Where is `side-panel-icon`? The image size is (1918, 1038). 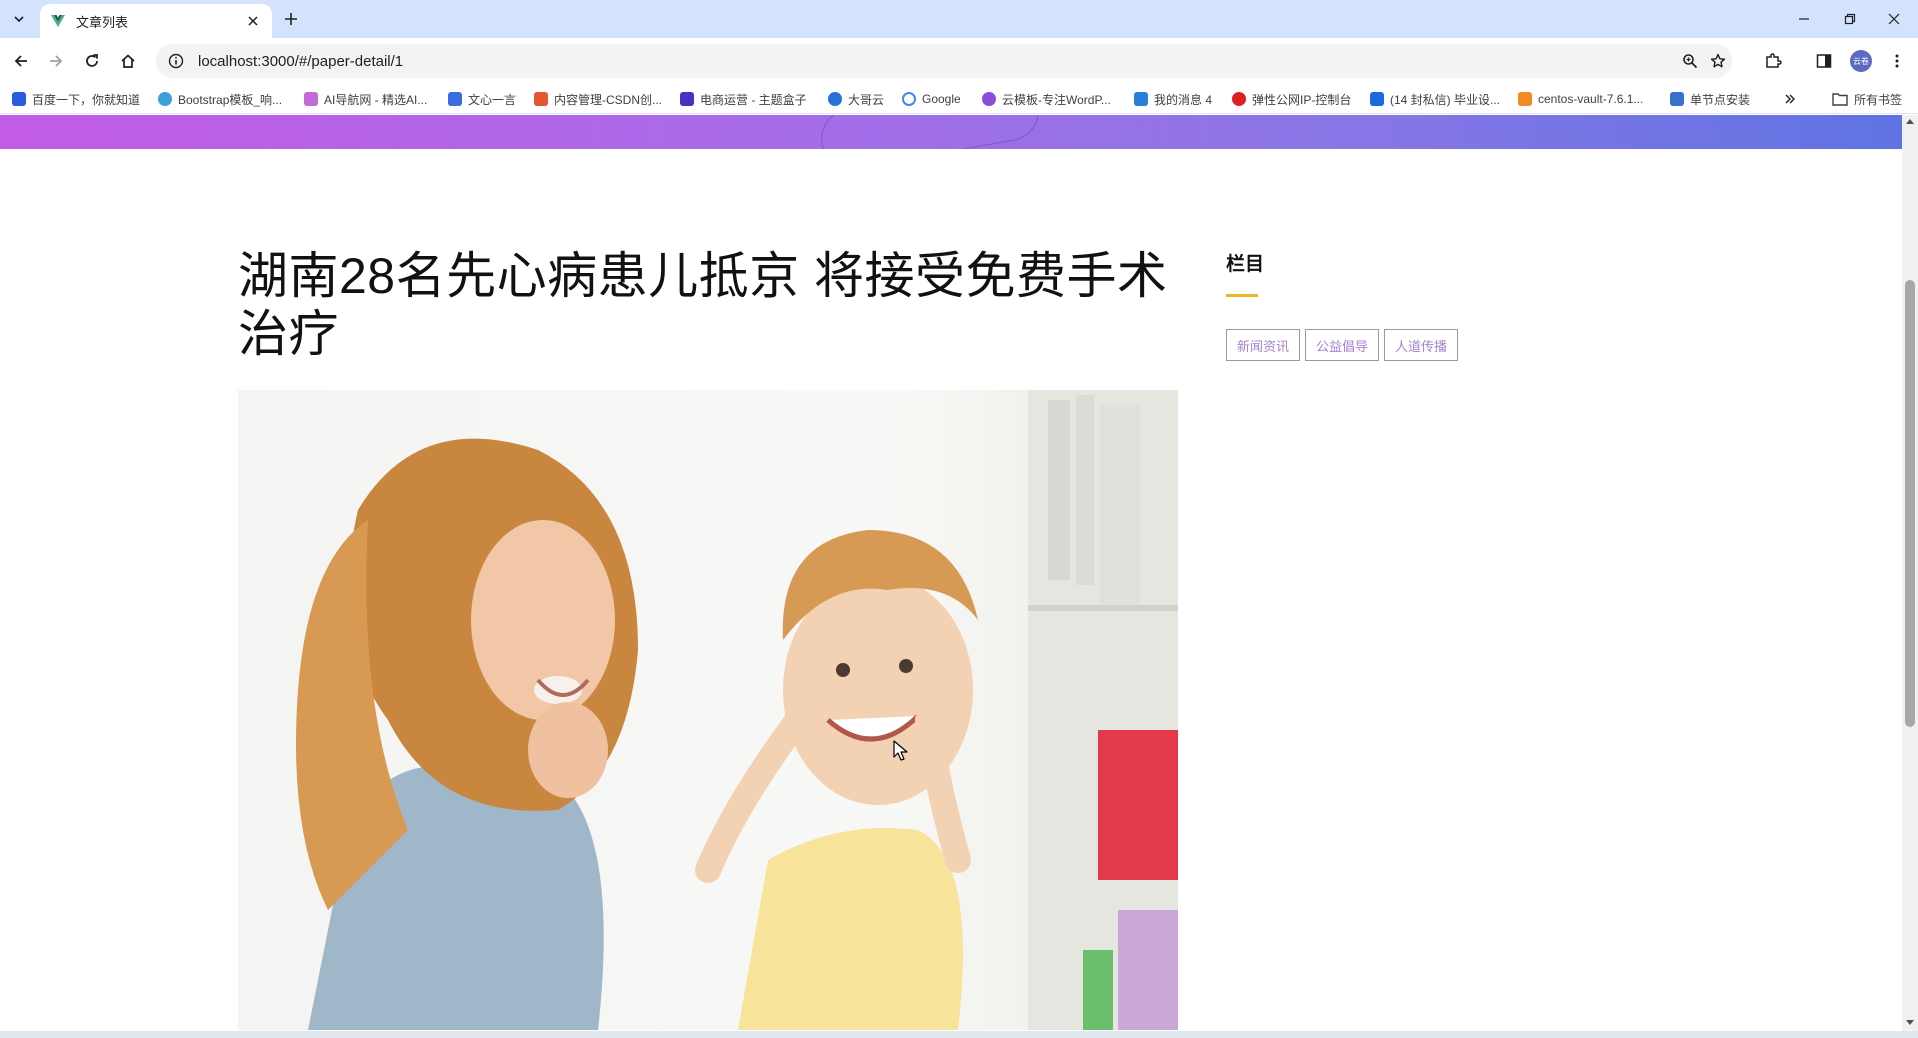
side-panel-icon is located at coordinates (1824, 61).